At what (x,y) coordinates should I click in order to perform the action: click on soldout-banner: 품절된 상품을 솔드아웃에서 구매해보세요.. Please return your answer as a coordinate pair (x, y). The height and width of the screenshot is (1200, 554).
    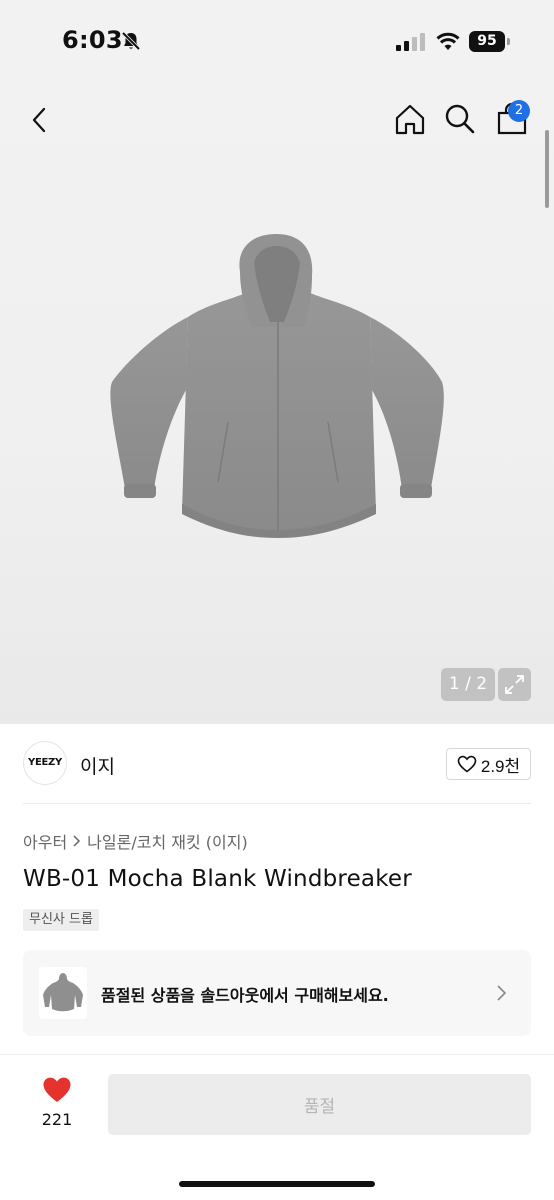
    Looking at the image, I should click on (277, 993).